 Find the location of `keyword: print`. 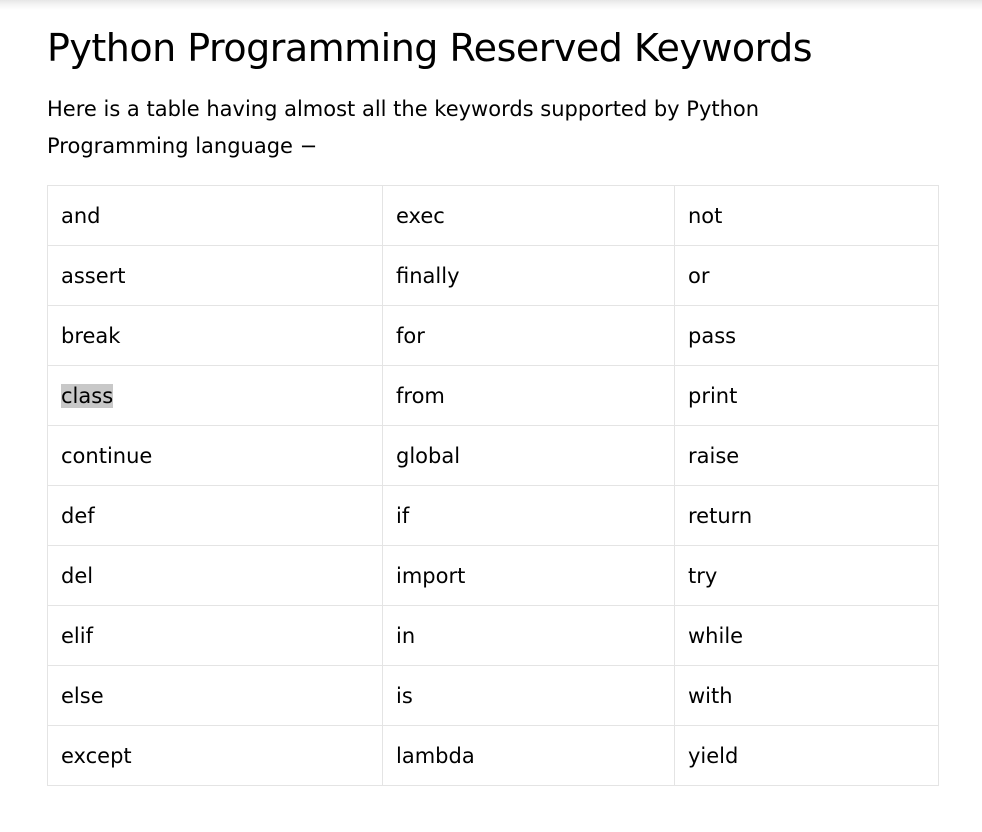

keyword: print is located at coordinates (713, 395).